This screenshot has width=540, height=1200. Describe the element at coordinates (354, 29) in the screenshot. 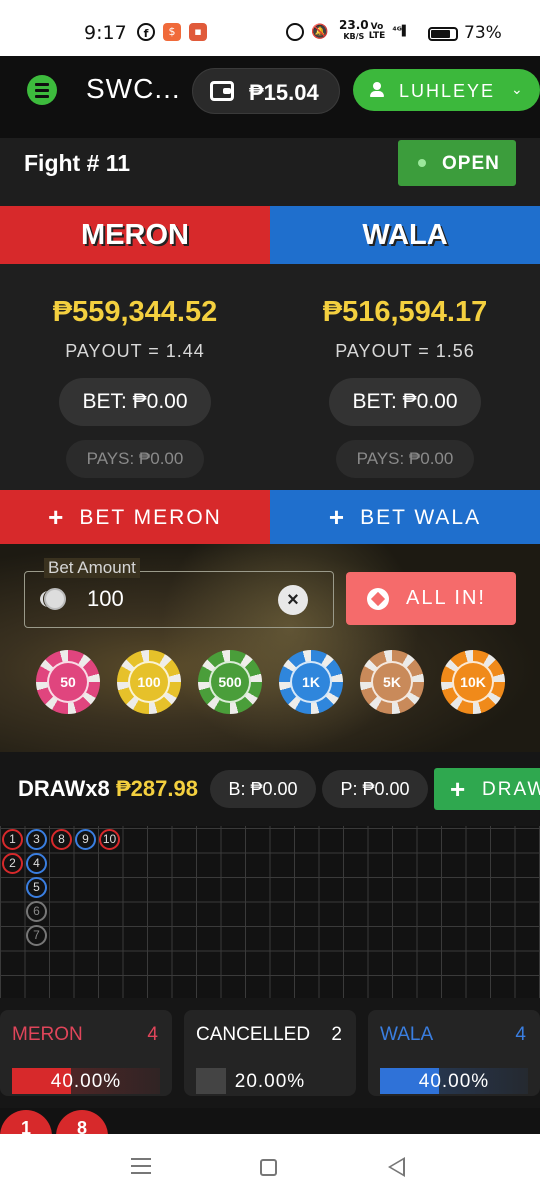

I see `net-speed: 23.0 KB/S` at that location.